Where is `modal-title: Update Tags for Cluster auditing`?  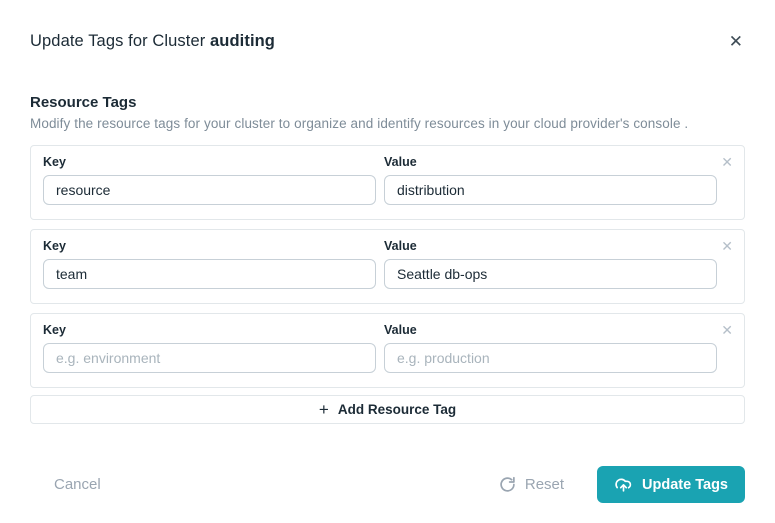
modal-title: Update Tags for Cluster auditing is located at coordinates (152, 41).